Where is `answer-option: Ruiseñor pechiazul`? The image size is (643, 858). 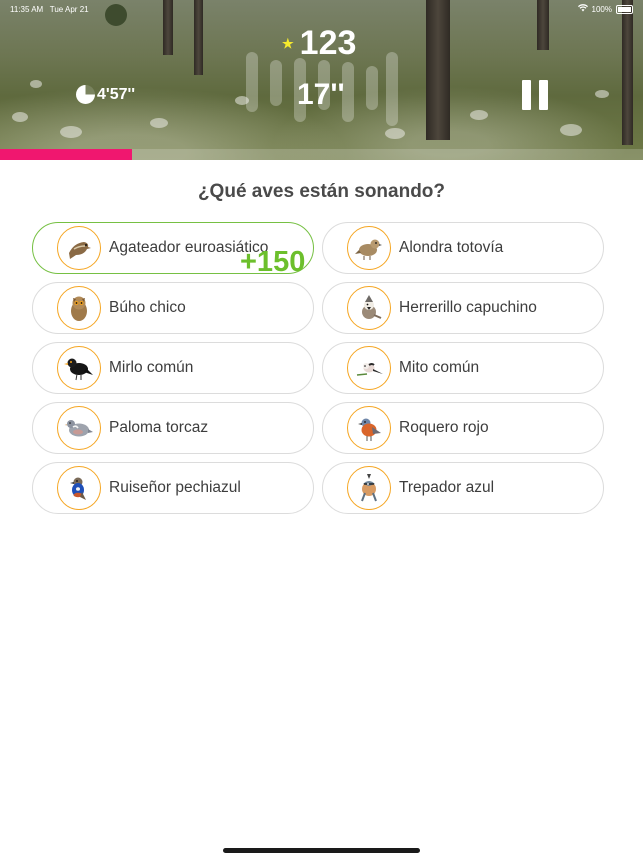 answer-option: Ruiseñor pechiazul is located at coordinates (173, 488).